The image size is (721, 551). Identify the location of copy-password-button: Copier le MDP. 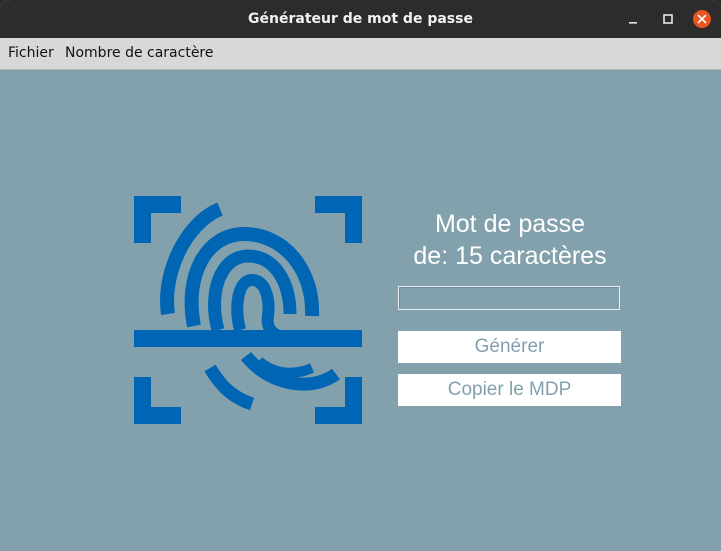
(509, 390).